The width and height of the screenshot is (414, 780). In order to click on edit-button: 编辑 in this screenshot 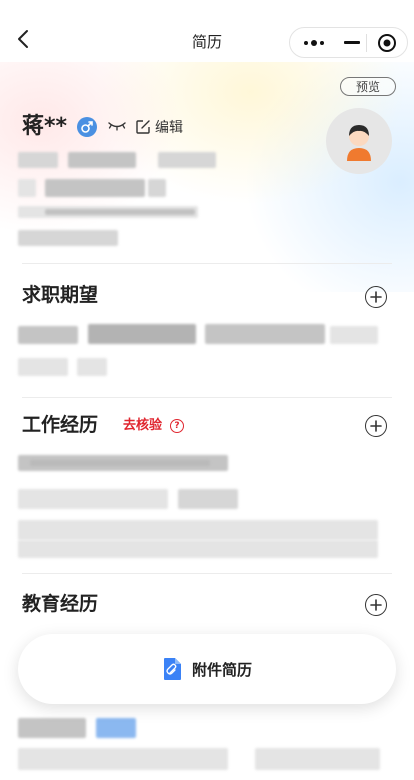, I will do `click(159, 127)`.